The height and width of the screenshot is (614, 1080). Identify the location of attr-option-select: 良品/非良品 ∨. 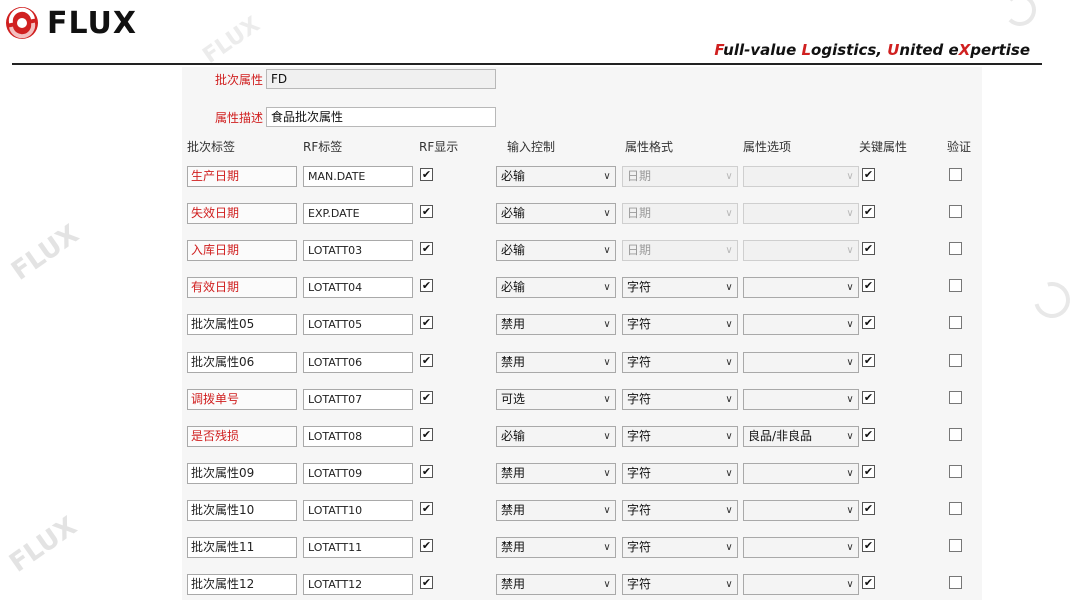
(801, 436).